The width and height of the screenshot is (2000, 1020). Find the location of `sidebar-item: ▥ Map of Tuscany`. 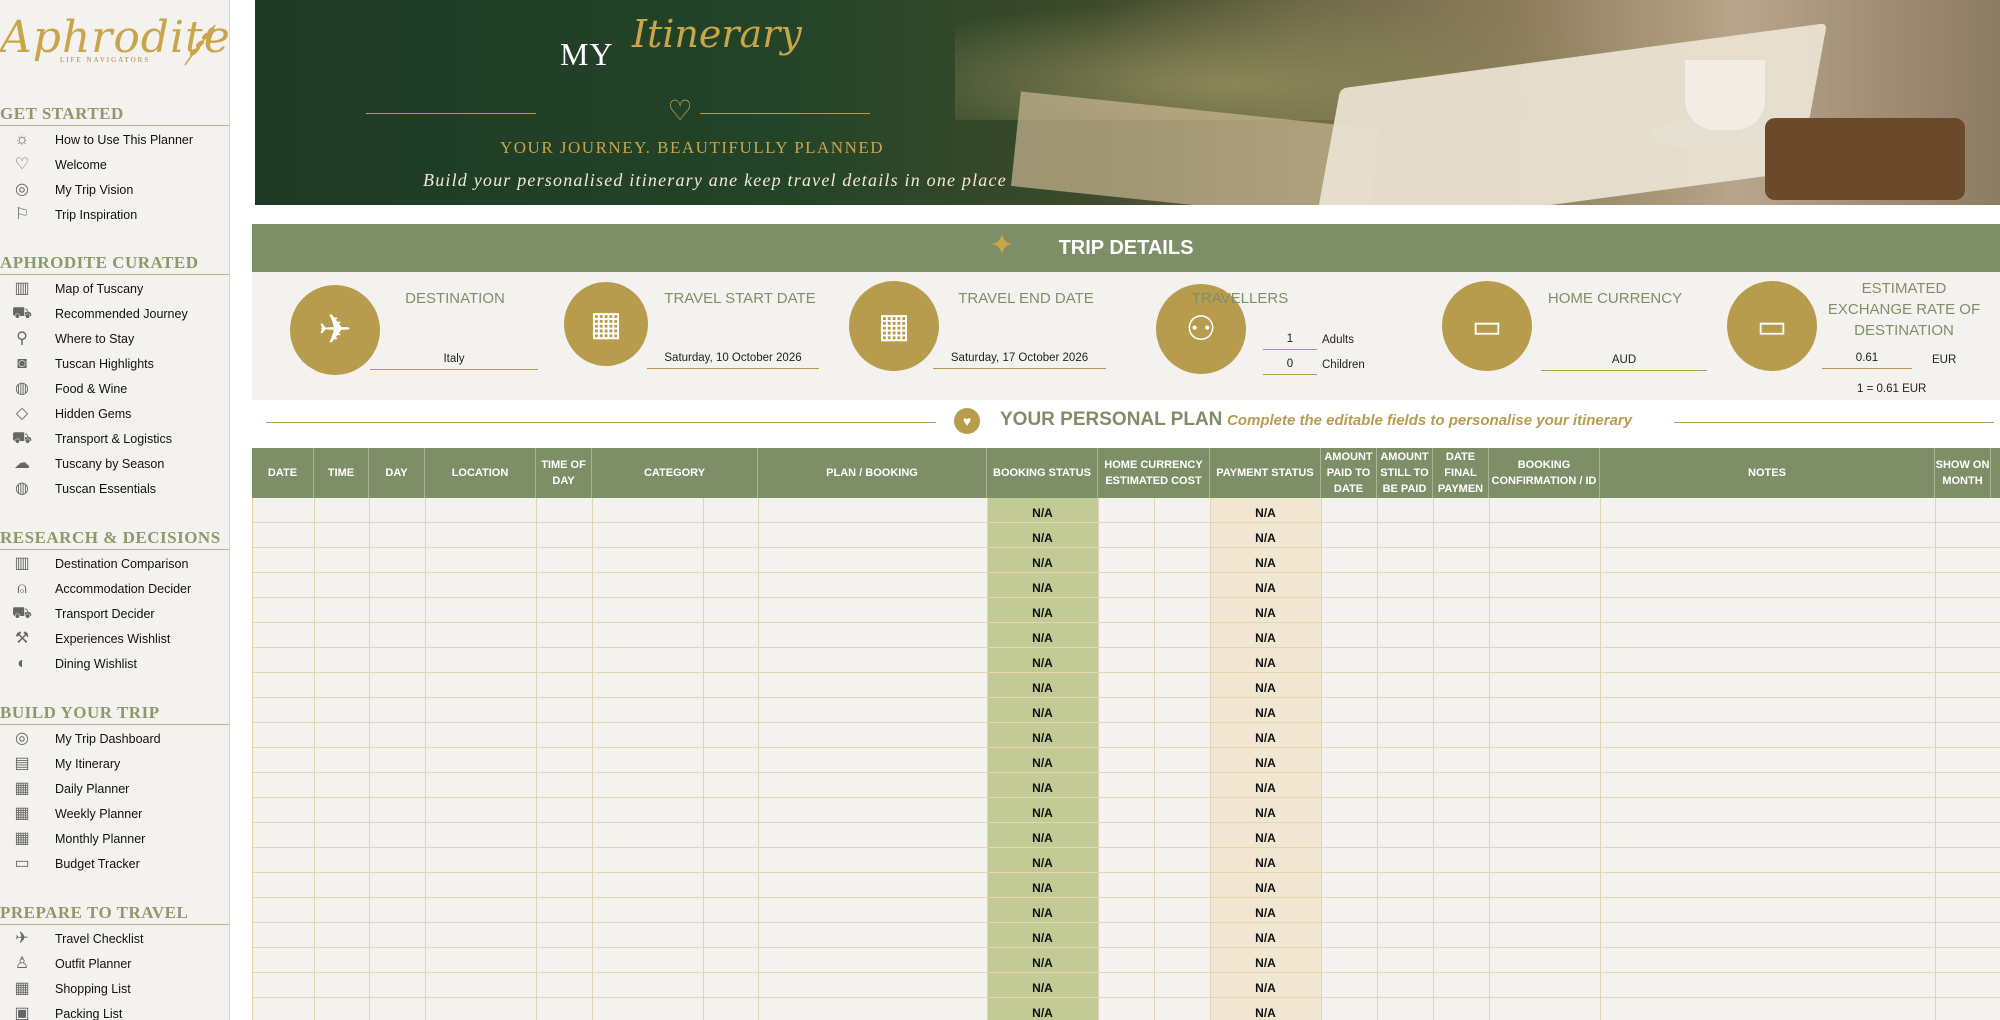

sidebar-item: ▥ Map of Tuscany is located at coordinates (114, 290).